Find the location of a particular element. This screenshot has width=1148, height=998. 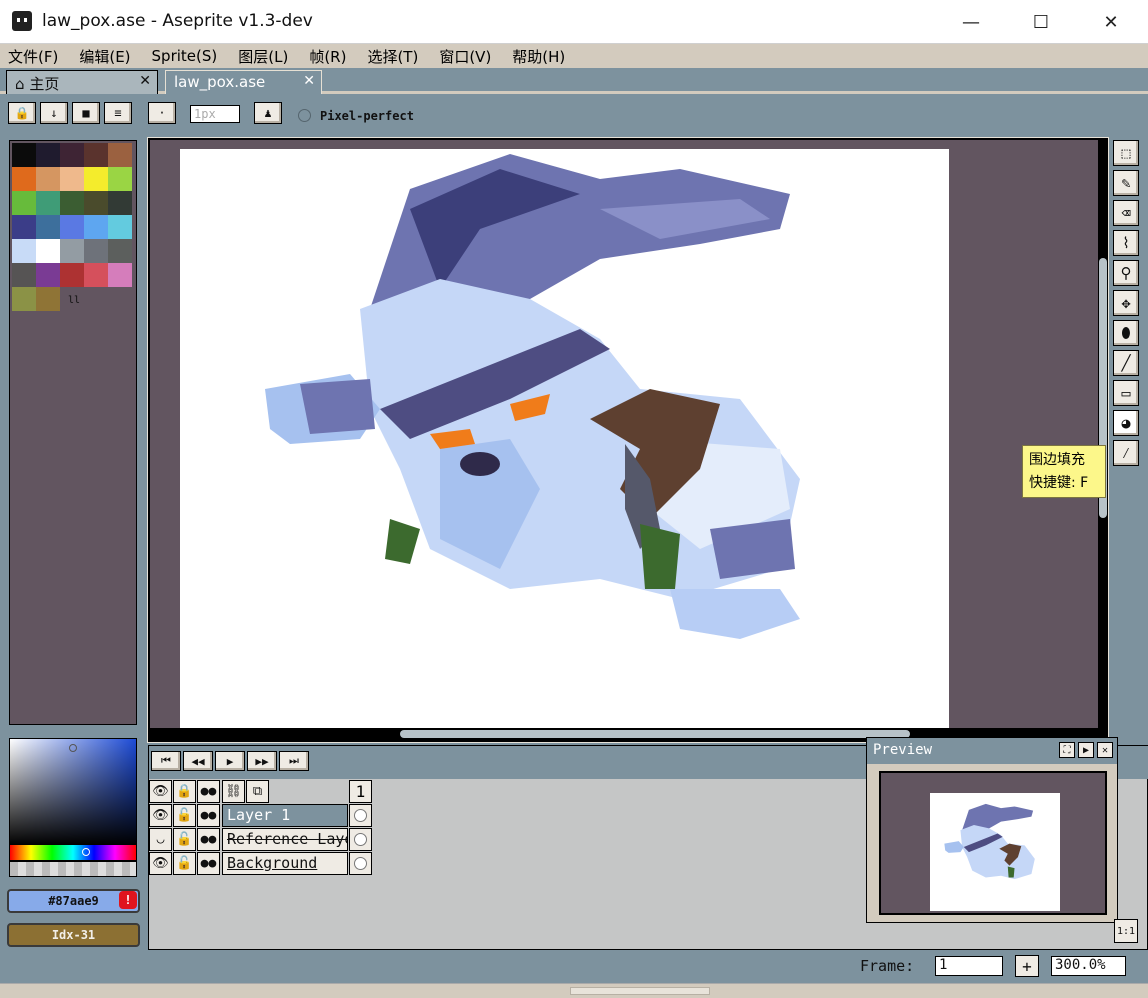

window-bottom-scrollbar is located at coordinates (574, 990).